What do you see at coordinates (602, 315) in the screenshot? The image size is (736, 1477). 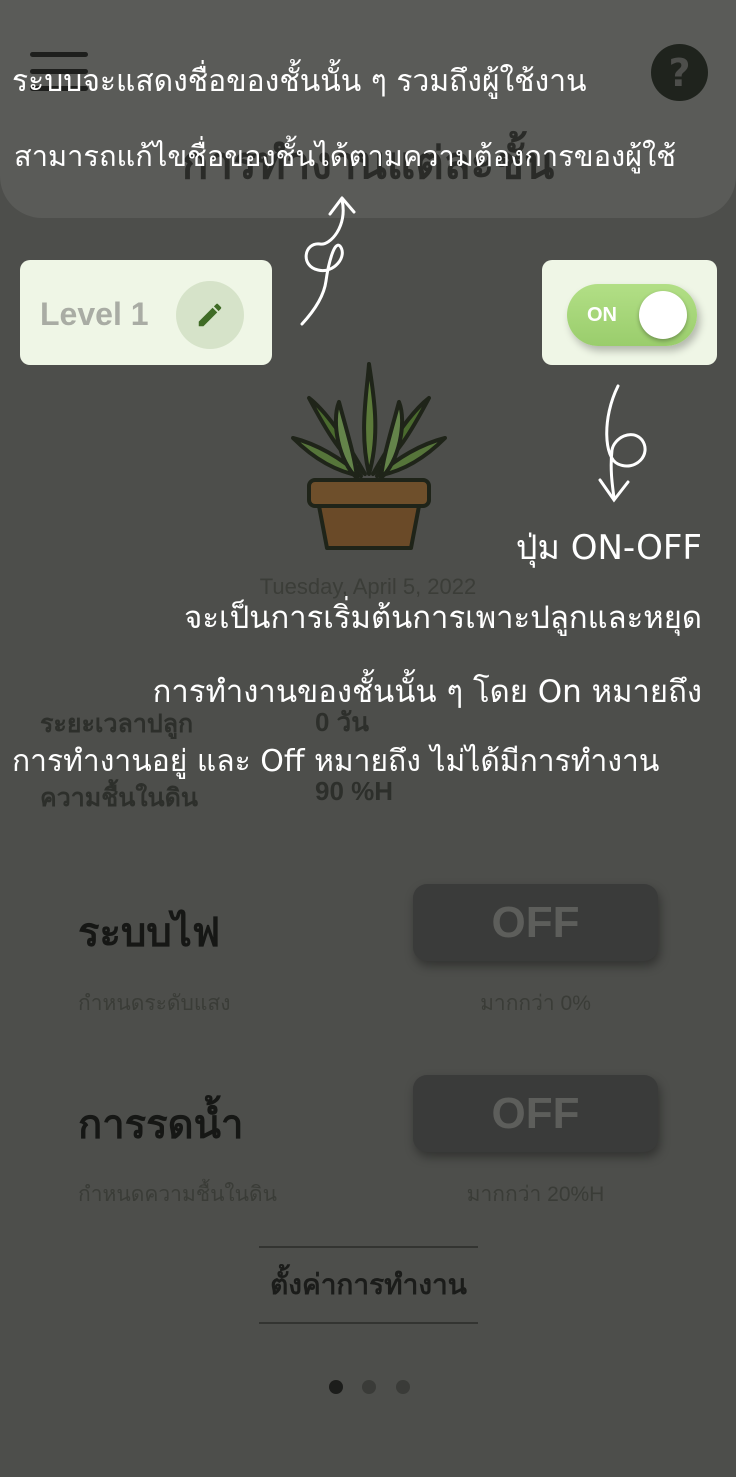 I see `toggle-label: ON` at bounding box center [602, 315].